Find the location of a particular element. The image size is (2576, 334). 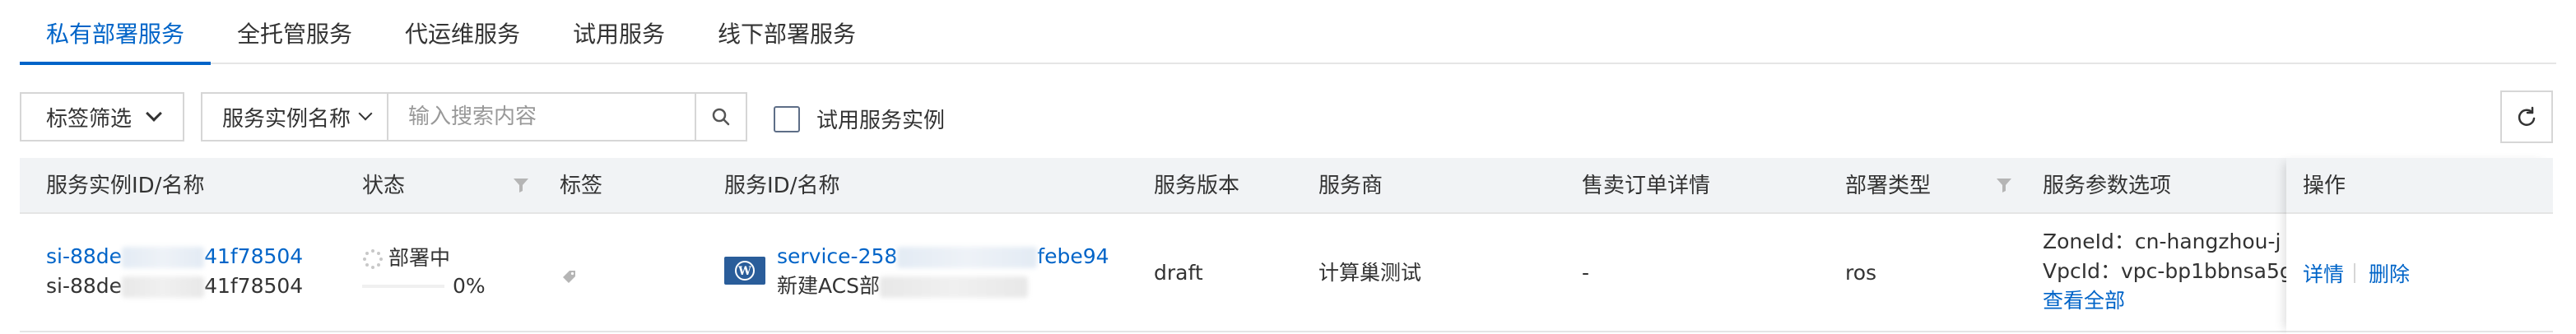

instance-id-link: si-88de 41f78504 is located at coordinates (174, 256).